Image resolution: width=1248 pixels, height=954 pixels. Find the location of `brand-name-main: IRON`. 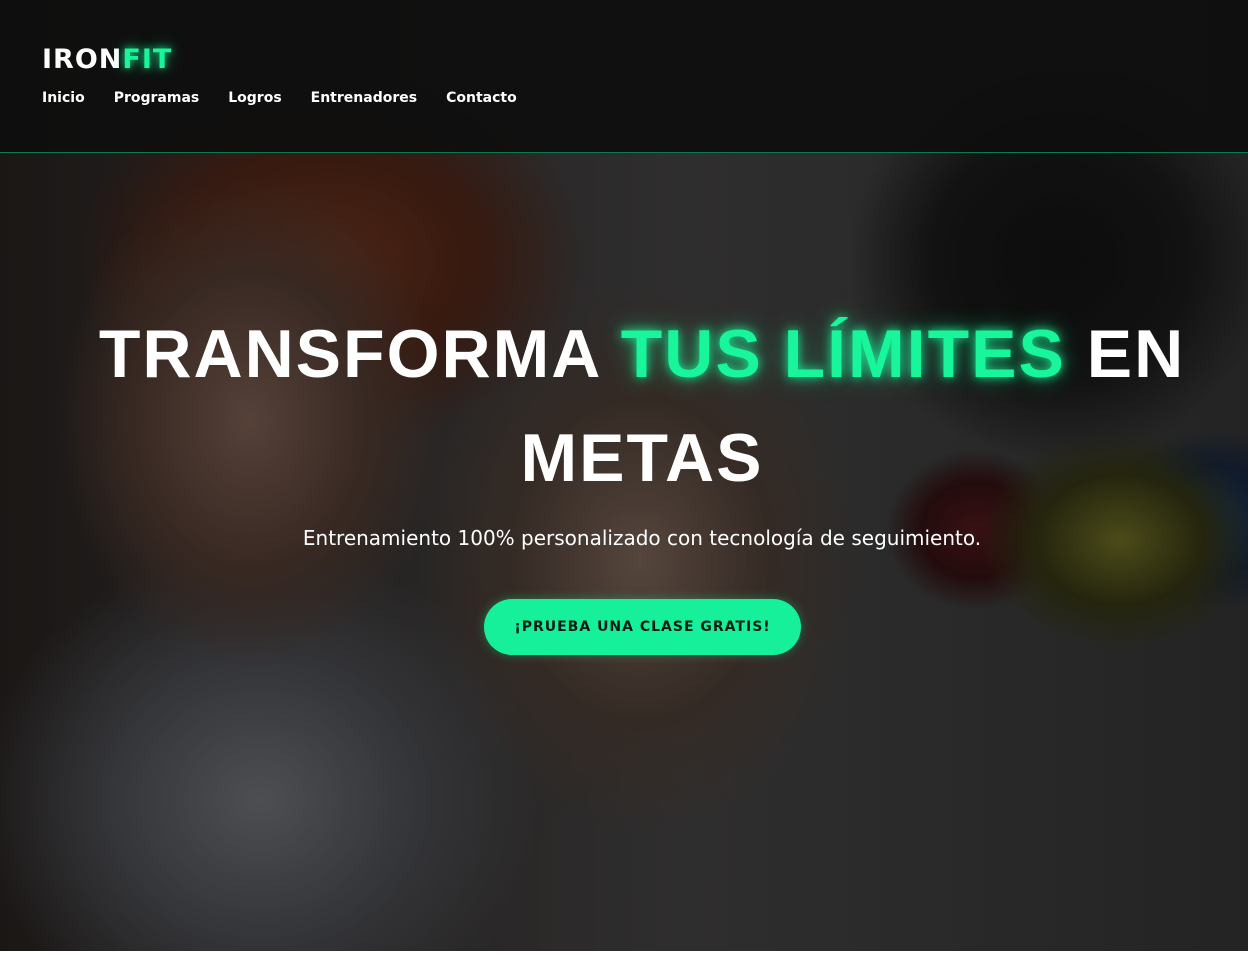

brand-name-main: IRON is located at coordinates (82, 59).